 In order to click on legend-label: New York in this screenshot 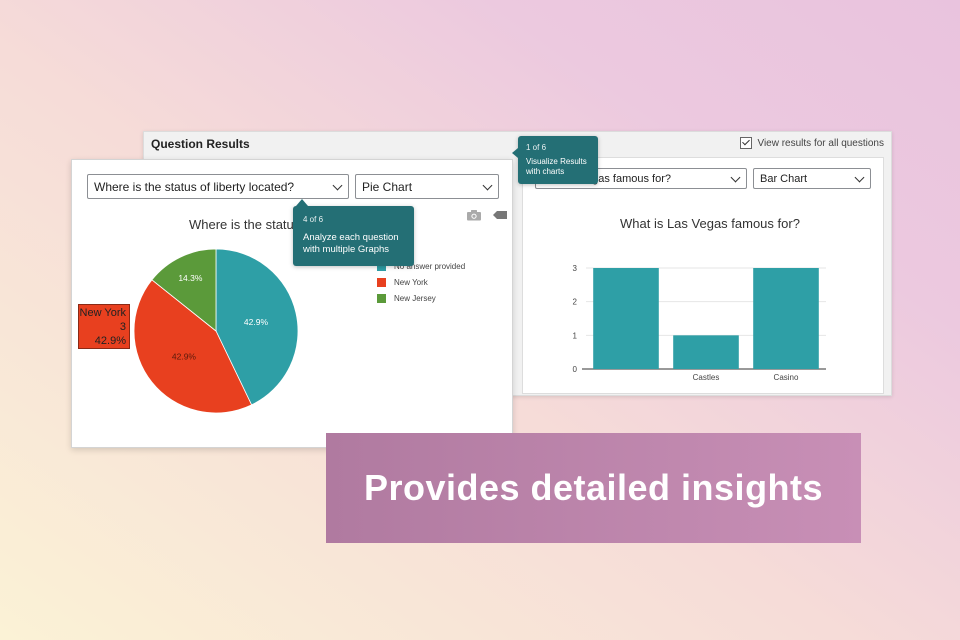, I will do `click(411, 282)`.